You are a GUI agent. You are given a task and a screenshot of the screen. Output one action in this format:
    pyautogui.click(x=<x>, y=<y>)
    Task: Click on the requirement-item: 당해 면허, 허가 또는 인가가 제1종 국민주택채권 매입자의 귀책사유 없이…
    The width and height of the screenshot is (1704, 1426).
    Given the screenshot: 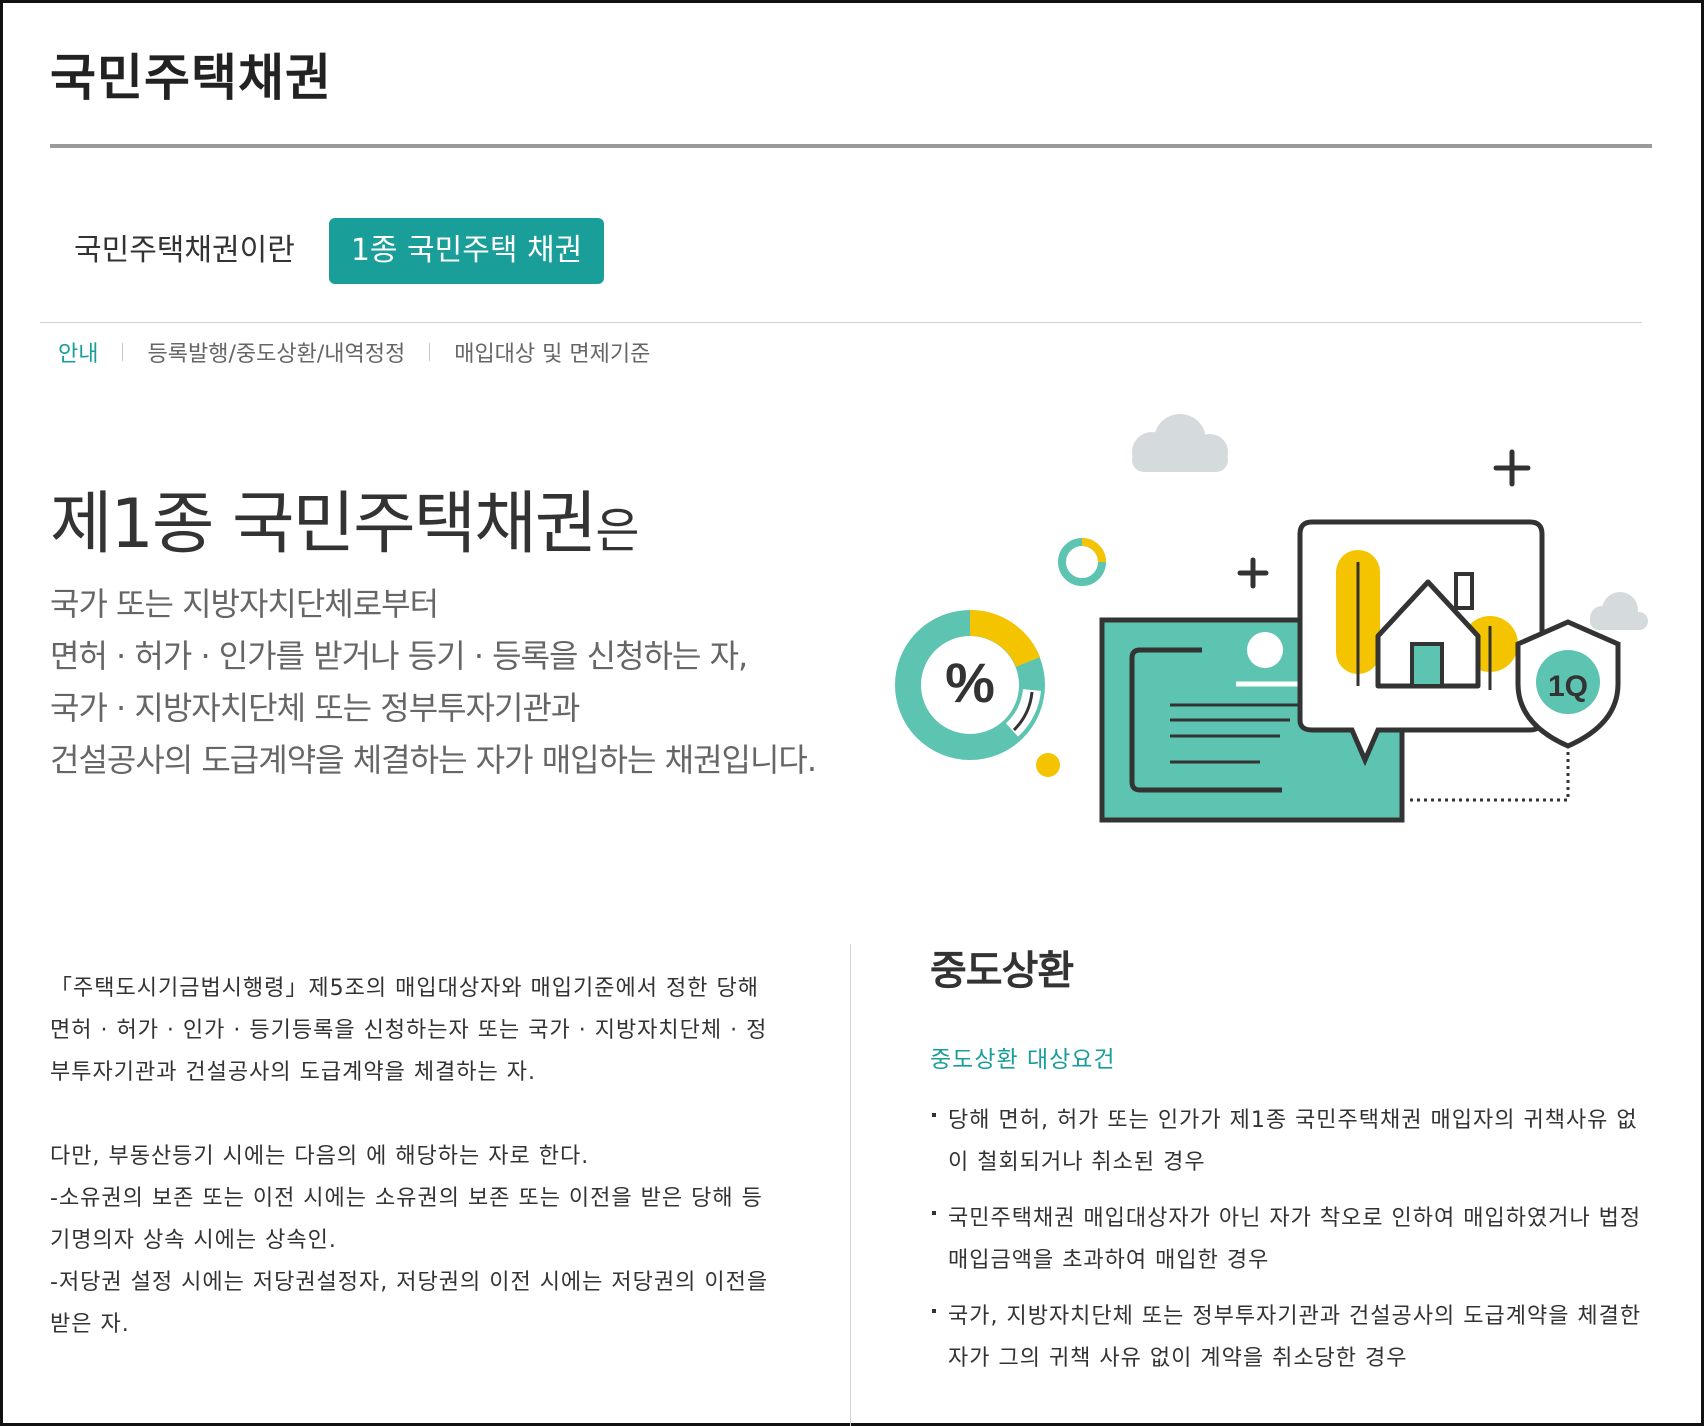 What is the action you would take?
    pyautogui.click(x=1290, y=1142)
    